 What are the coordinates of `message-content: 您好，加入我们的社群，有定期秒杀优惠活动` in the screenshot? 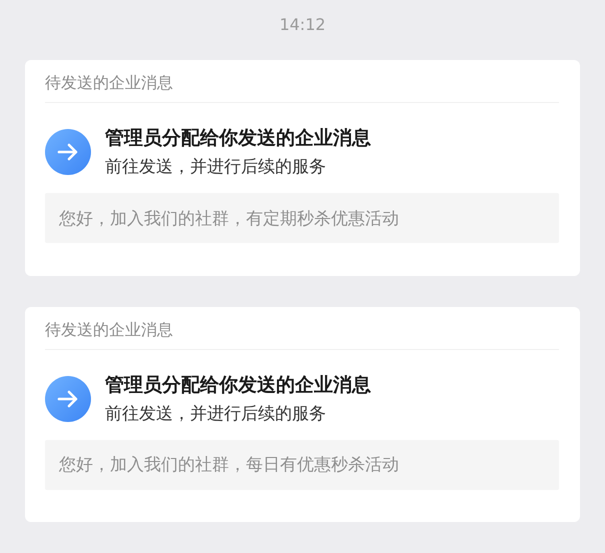 It's located at (302, 218).